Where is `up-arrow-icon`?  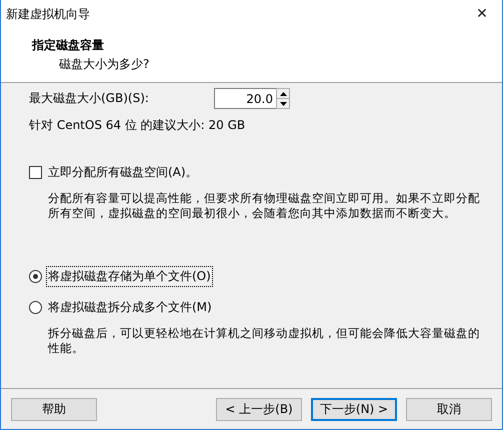
up-arrow-icon is located at coordinates (283, 94).